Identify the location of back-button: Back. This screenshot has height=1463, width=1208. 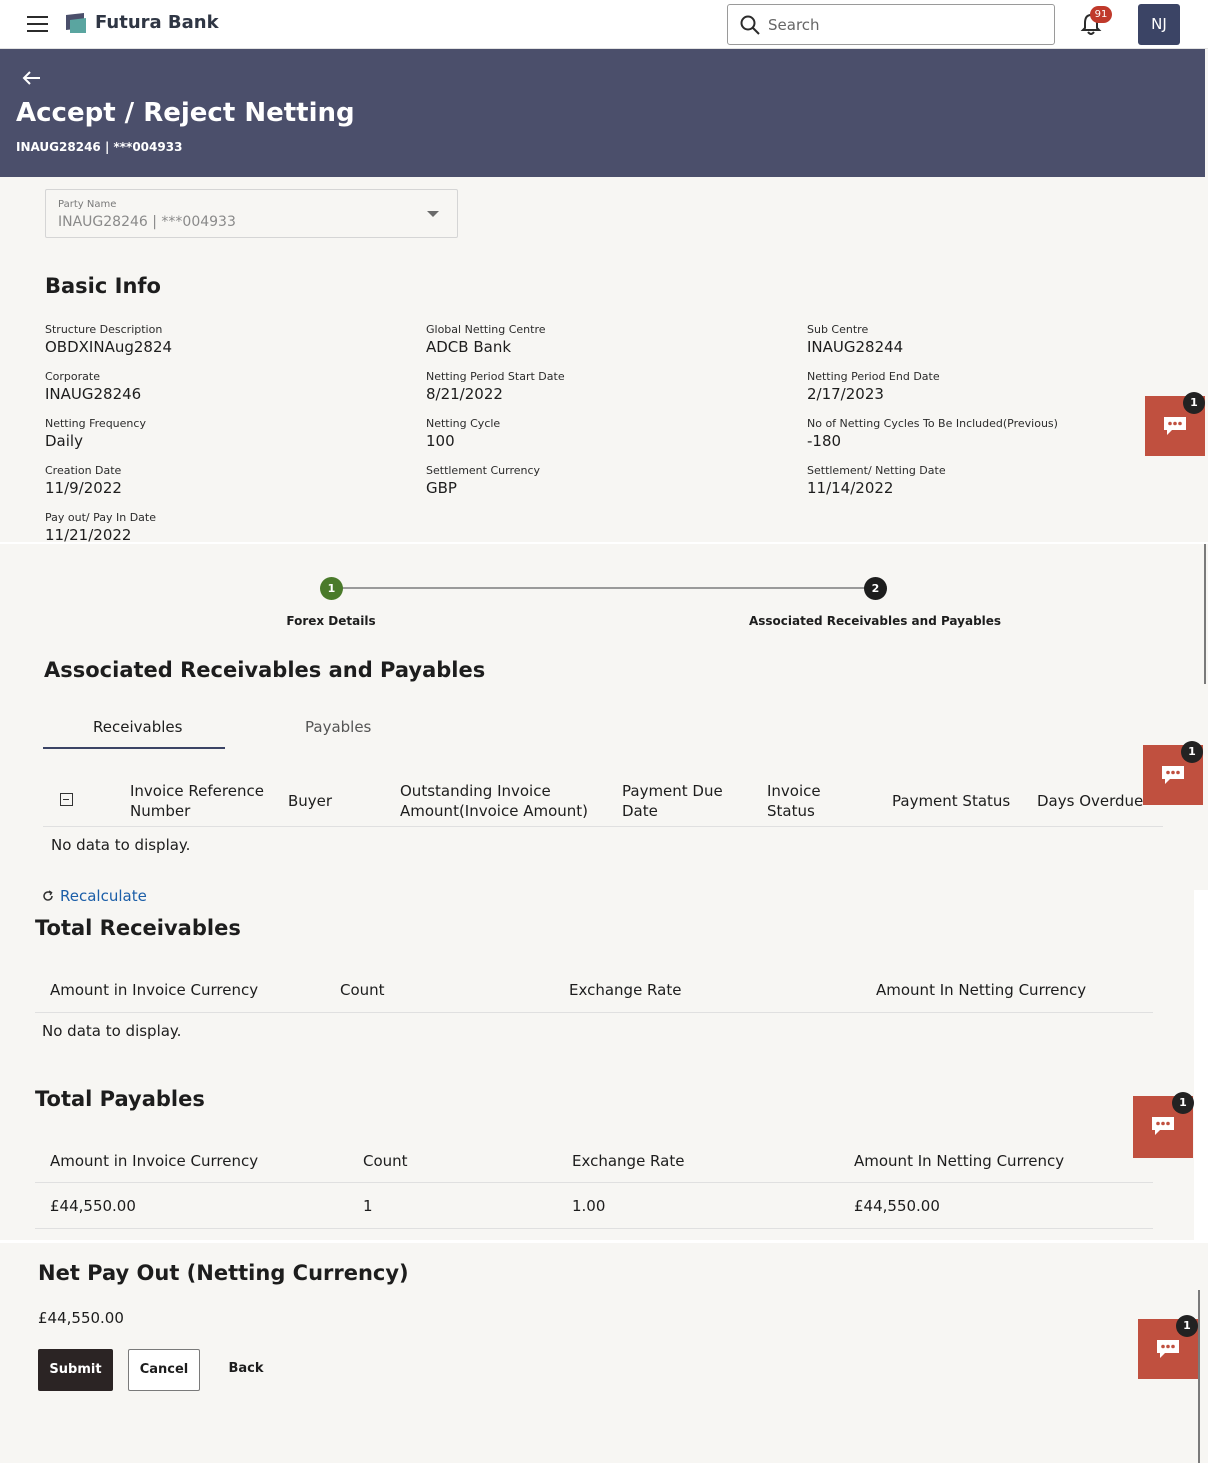
(246, 1370).